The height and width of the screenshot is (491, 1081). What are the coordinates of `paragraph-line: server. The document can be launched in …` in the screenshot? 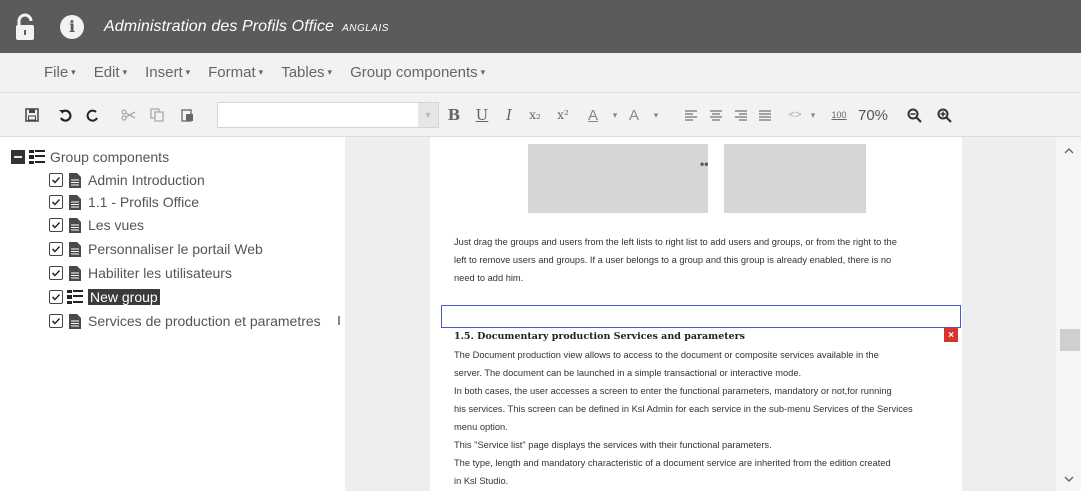 It's located at (628, 373).